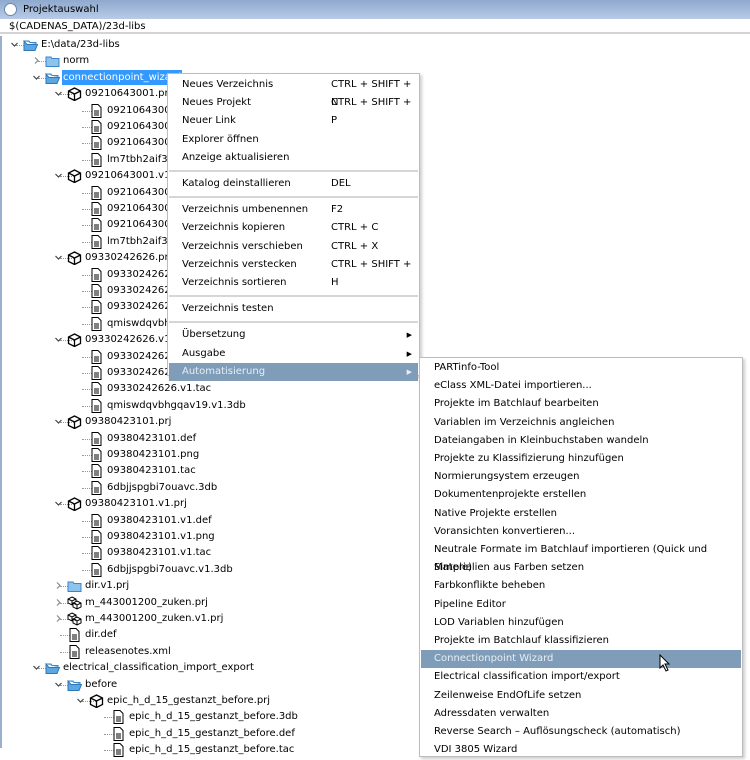  I want to click on menu-item: Projekte im Batchlauf klassifizieren, so click(581, 641).